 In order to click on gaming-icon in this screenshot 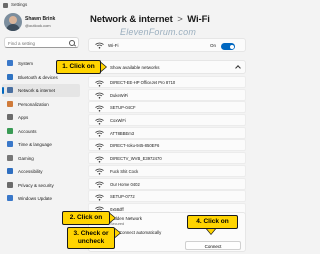, I will do `click(10, 157)`.